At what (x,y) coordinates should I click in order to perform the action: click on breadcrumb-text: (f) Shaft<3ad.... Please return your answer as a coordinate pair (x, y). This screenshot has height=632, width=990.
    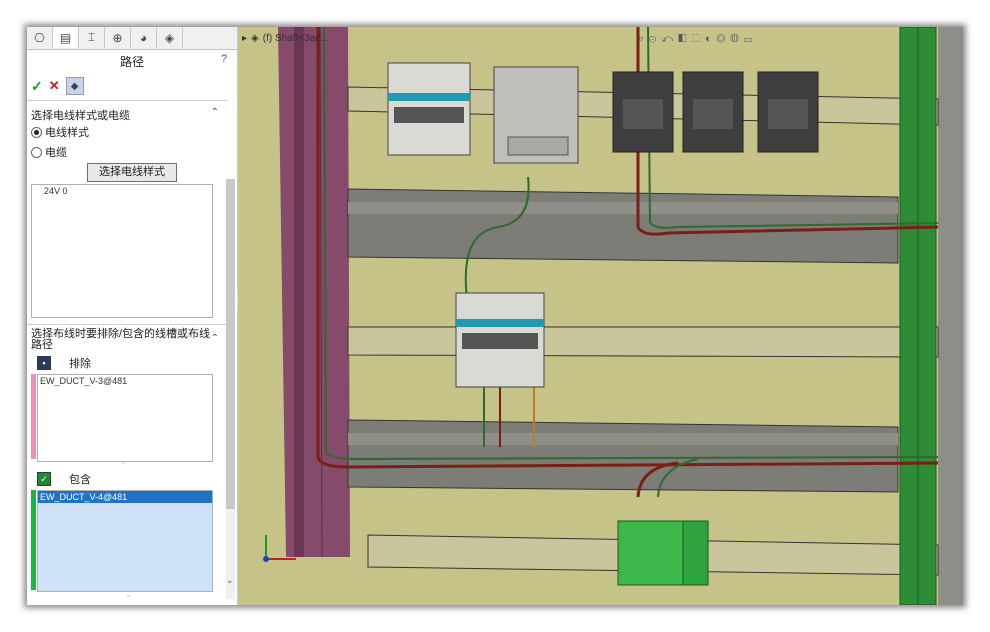
    Looking at the image, I should click on (296, 38).